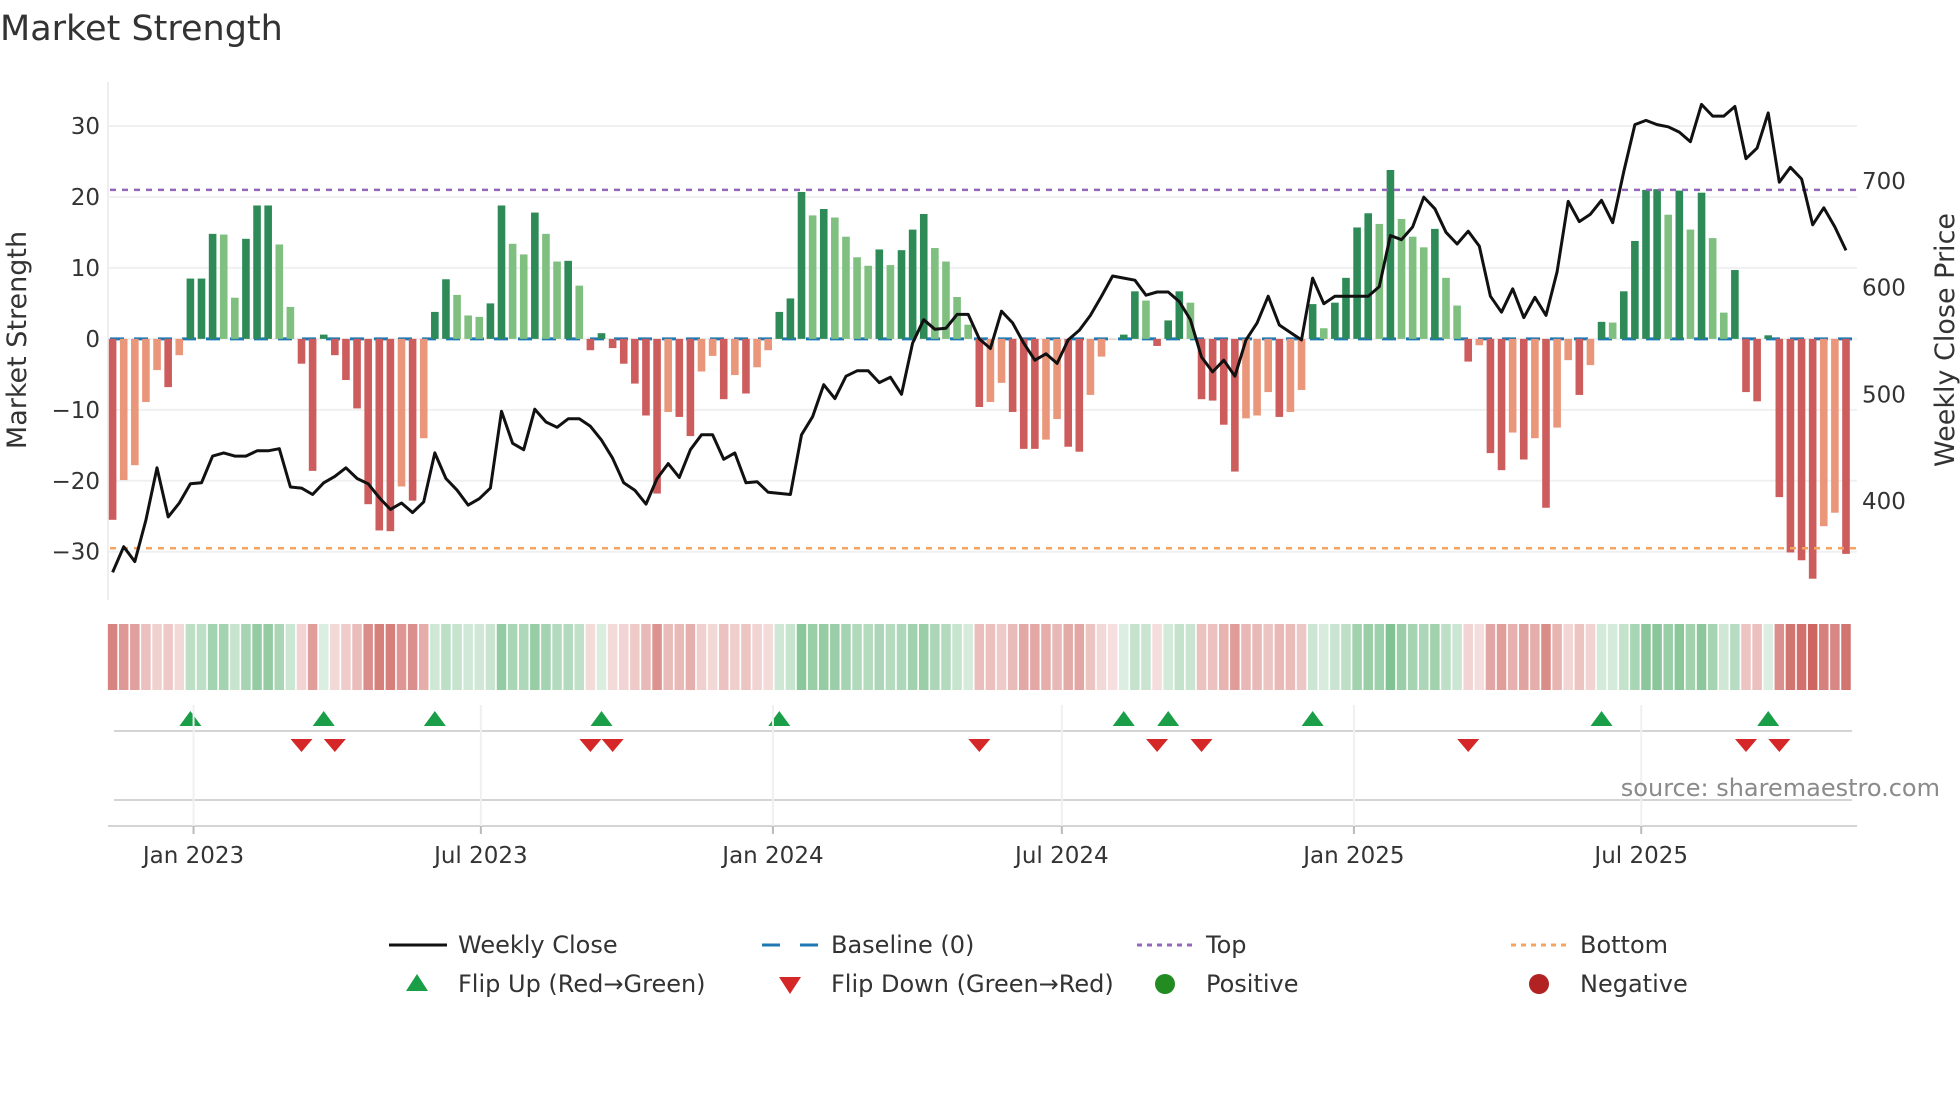 Image resolution: width=1960 pixels, height=1102 pixels. I want to click on legend-dot-positive, so click(1165, 984).